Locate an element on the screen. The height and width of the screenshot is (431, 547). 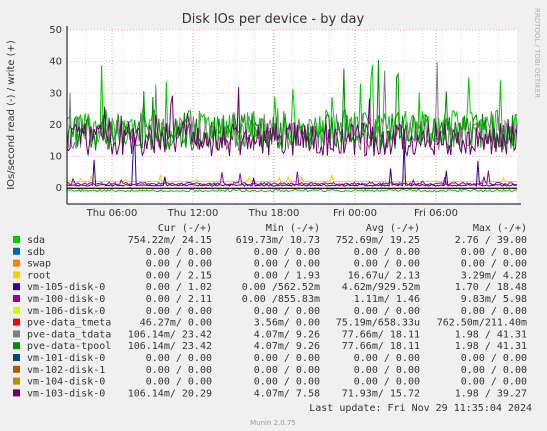
watermark: RRDTOOL / TOBI OETIKER is located at coordinates (537, 53).